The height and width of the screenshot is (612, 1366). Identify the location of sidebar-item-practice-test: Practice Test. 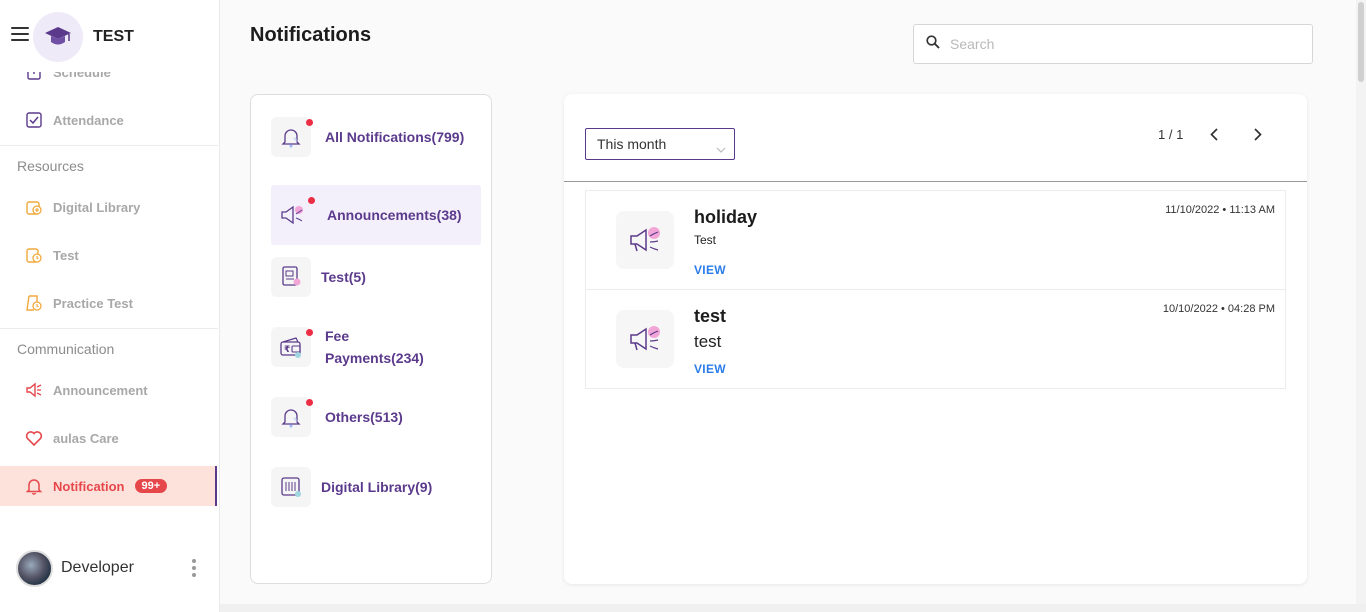
(108, 303).